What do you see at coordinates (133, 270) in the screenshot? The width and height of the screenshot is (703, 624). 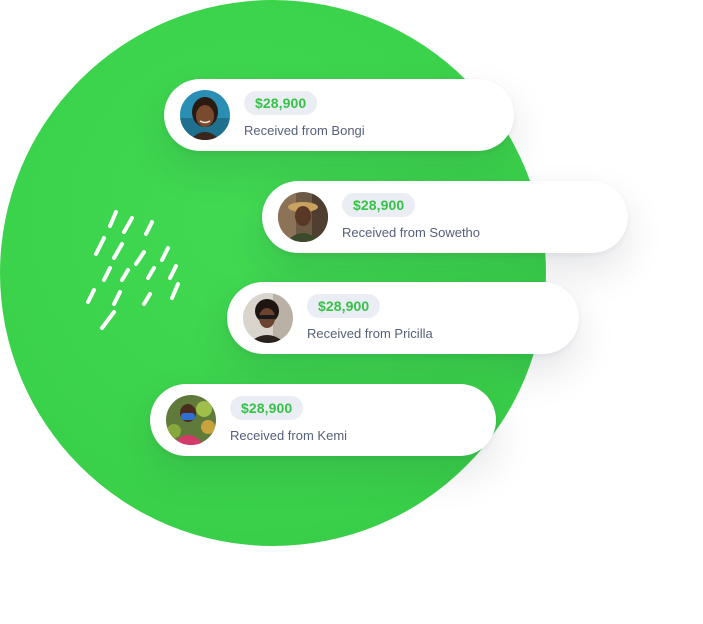 I see `brush-strokes-icon` at bounding box center [133, 270].